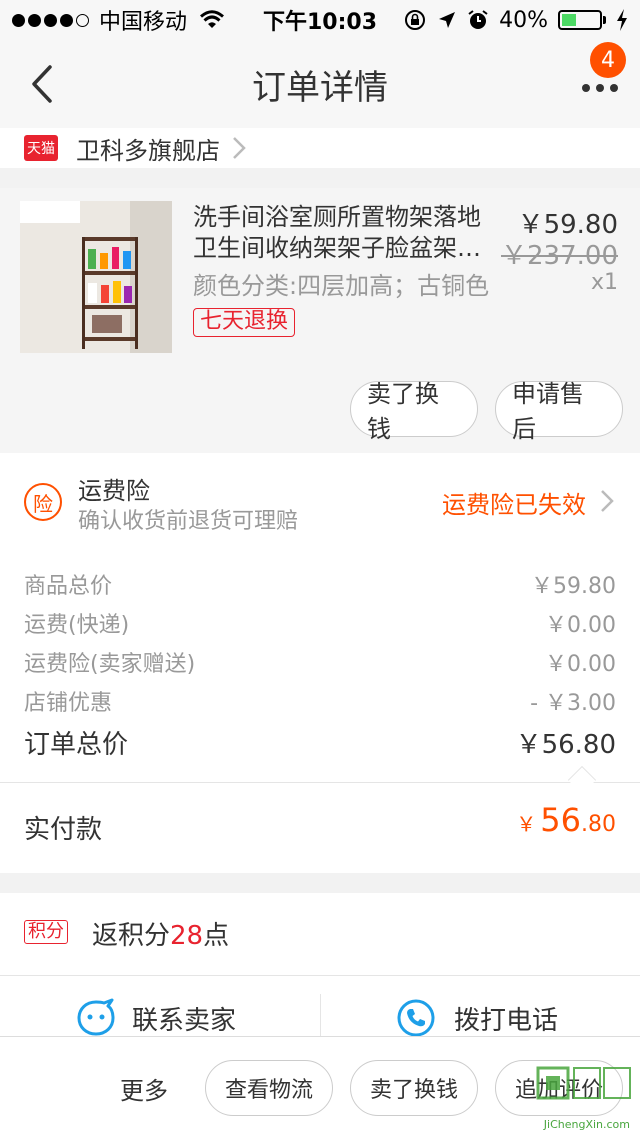 The height and width of the screenshot is (1136, 640). I want to click on product-quantity: x1, so click(604, 282).